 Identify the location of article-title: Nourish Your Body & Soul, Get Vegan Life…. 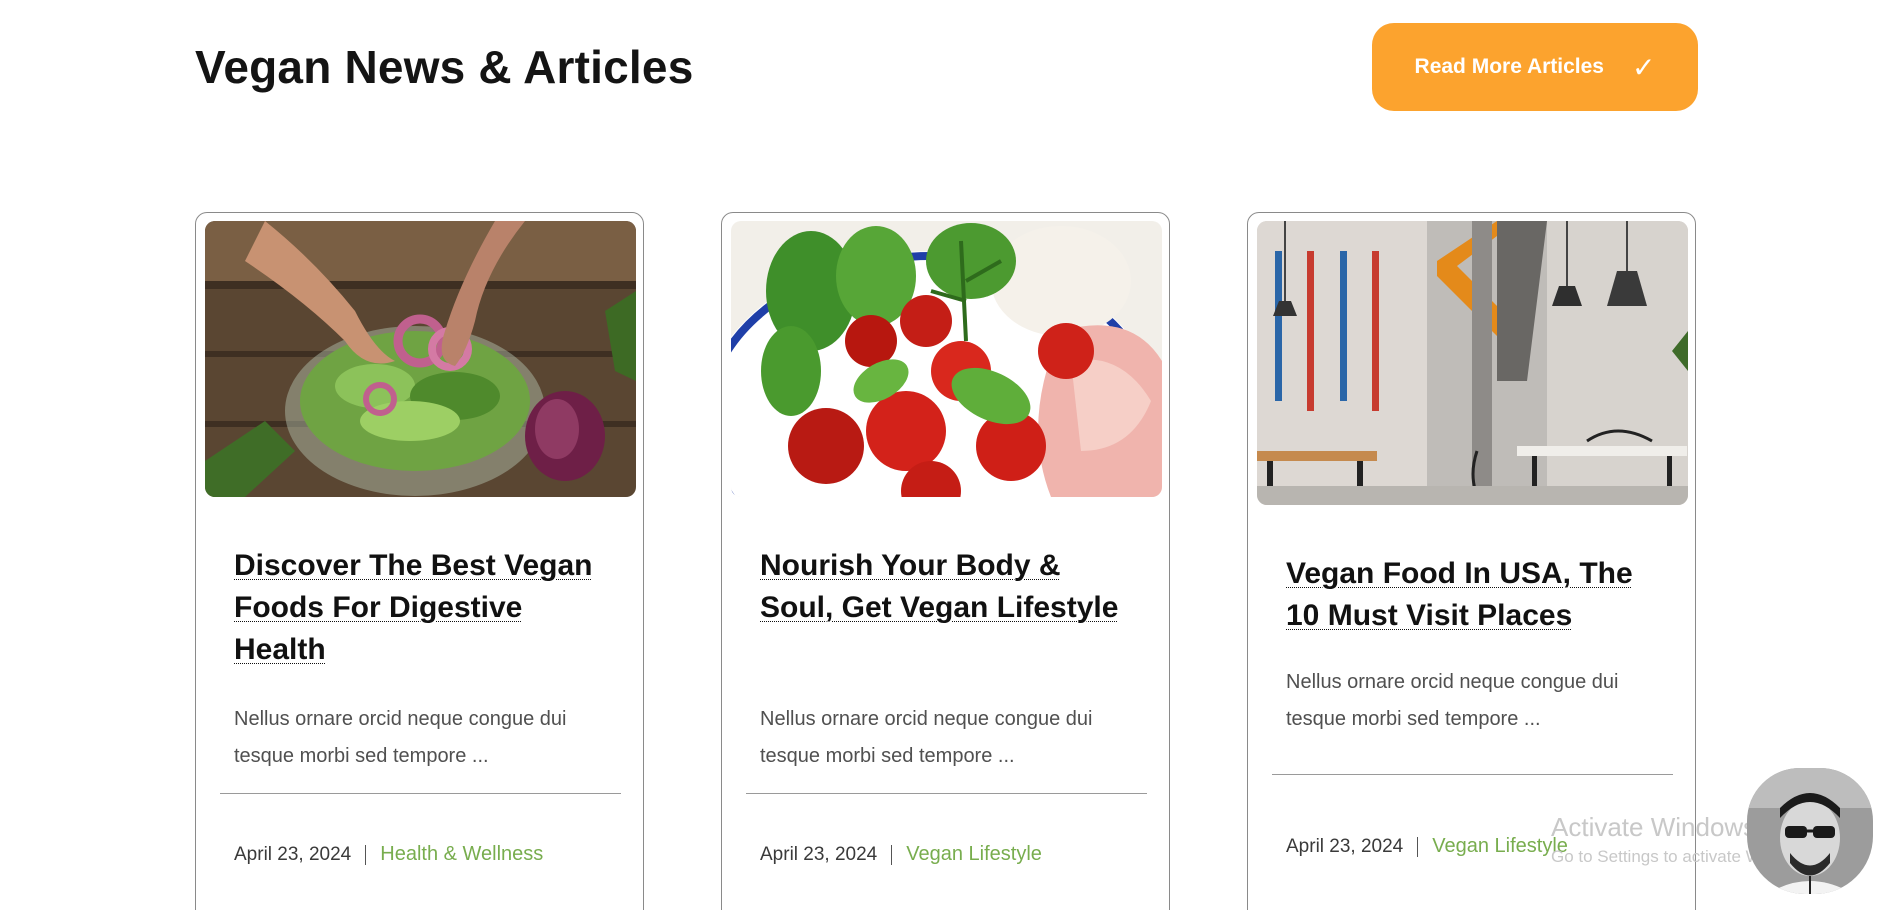
(940, 587).